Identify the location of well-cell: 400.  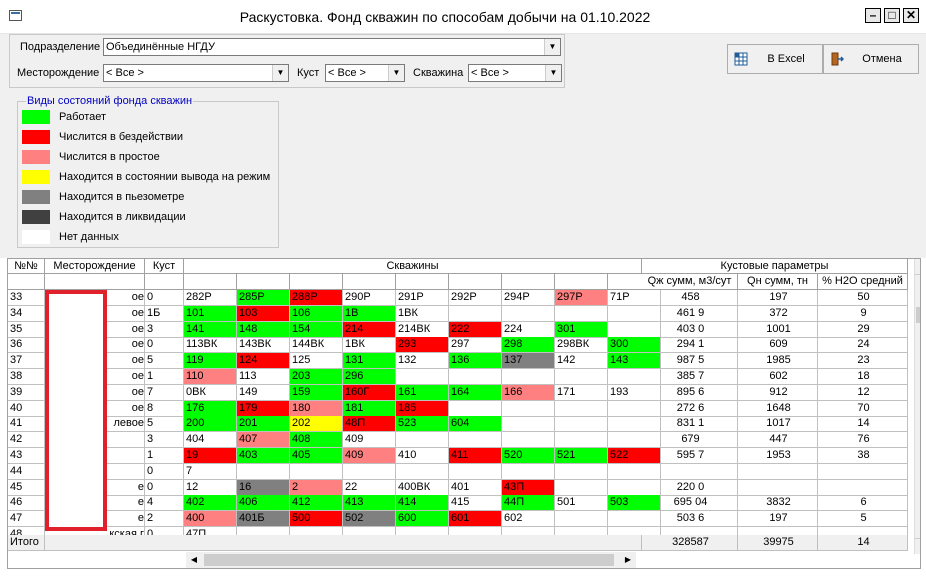
(210, 519).